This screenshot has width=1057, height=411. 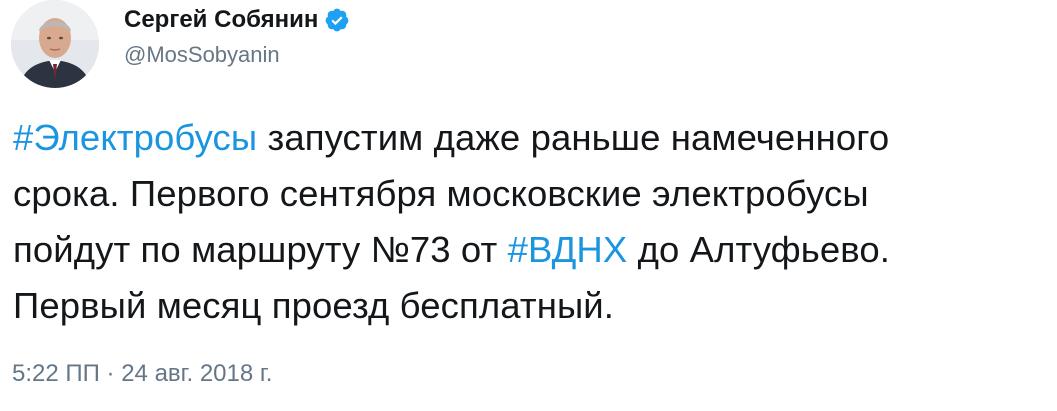 I want to click on tweet-text-line: Первый месяц проезд бесплатный., so click(x=528, y=306).